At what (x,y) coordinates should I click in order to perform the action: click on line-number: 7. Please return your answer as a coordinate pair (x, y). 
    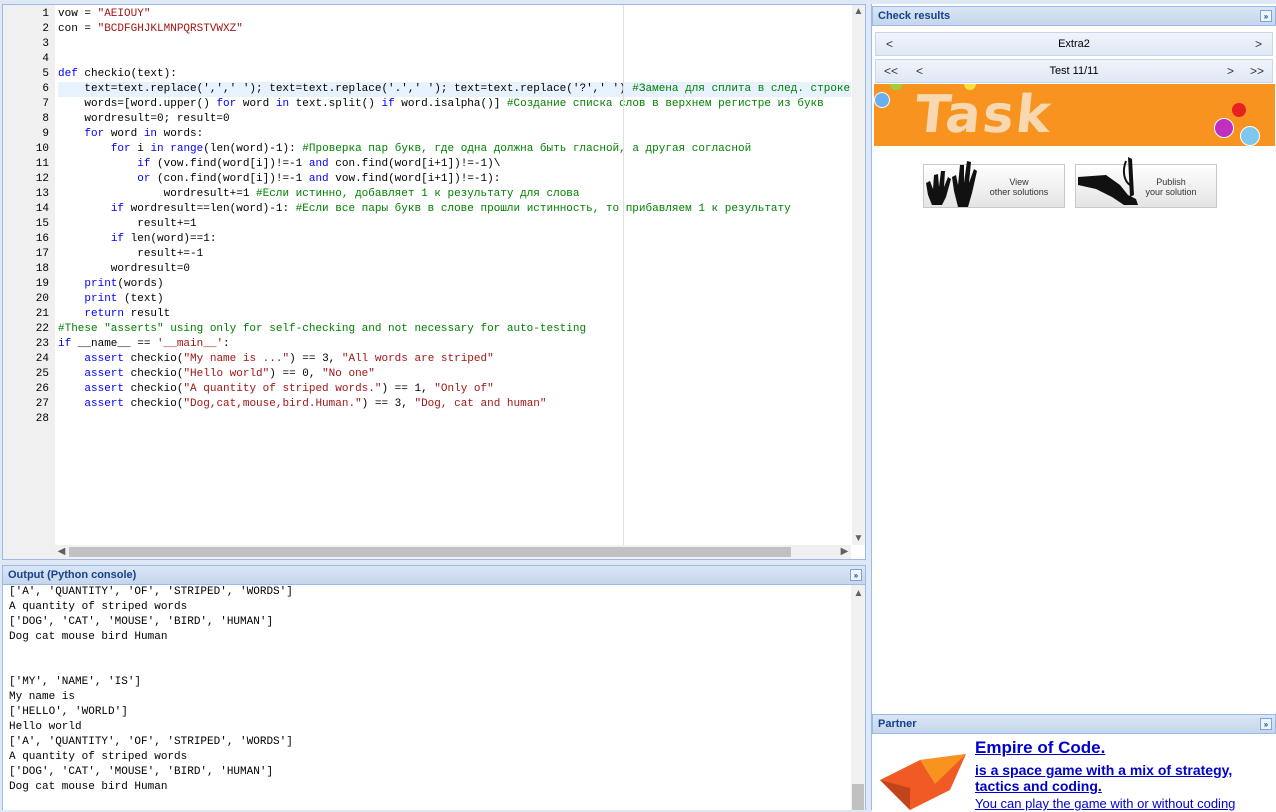
    Looking at the image, I should click on (45, 104).